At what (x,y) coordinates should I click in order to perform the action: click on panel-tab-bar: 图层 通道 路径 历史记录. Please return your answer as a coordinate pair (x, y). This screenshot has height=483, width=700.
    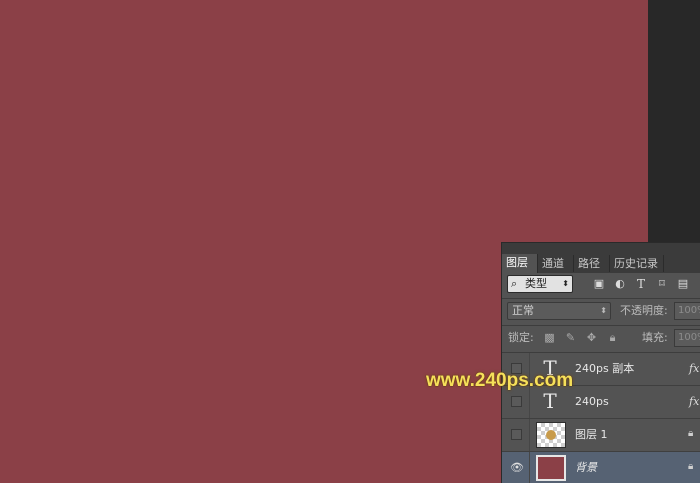
    Looking at the image, I should click on (601, 258).